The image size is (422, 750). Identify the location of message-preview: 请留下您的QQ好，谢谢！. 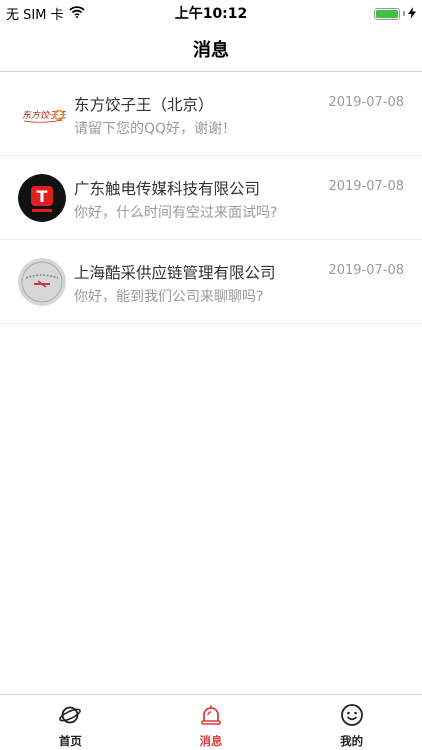
(155, 129).